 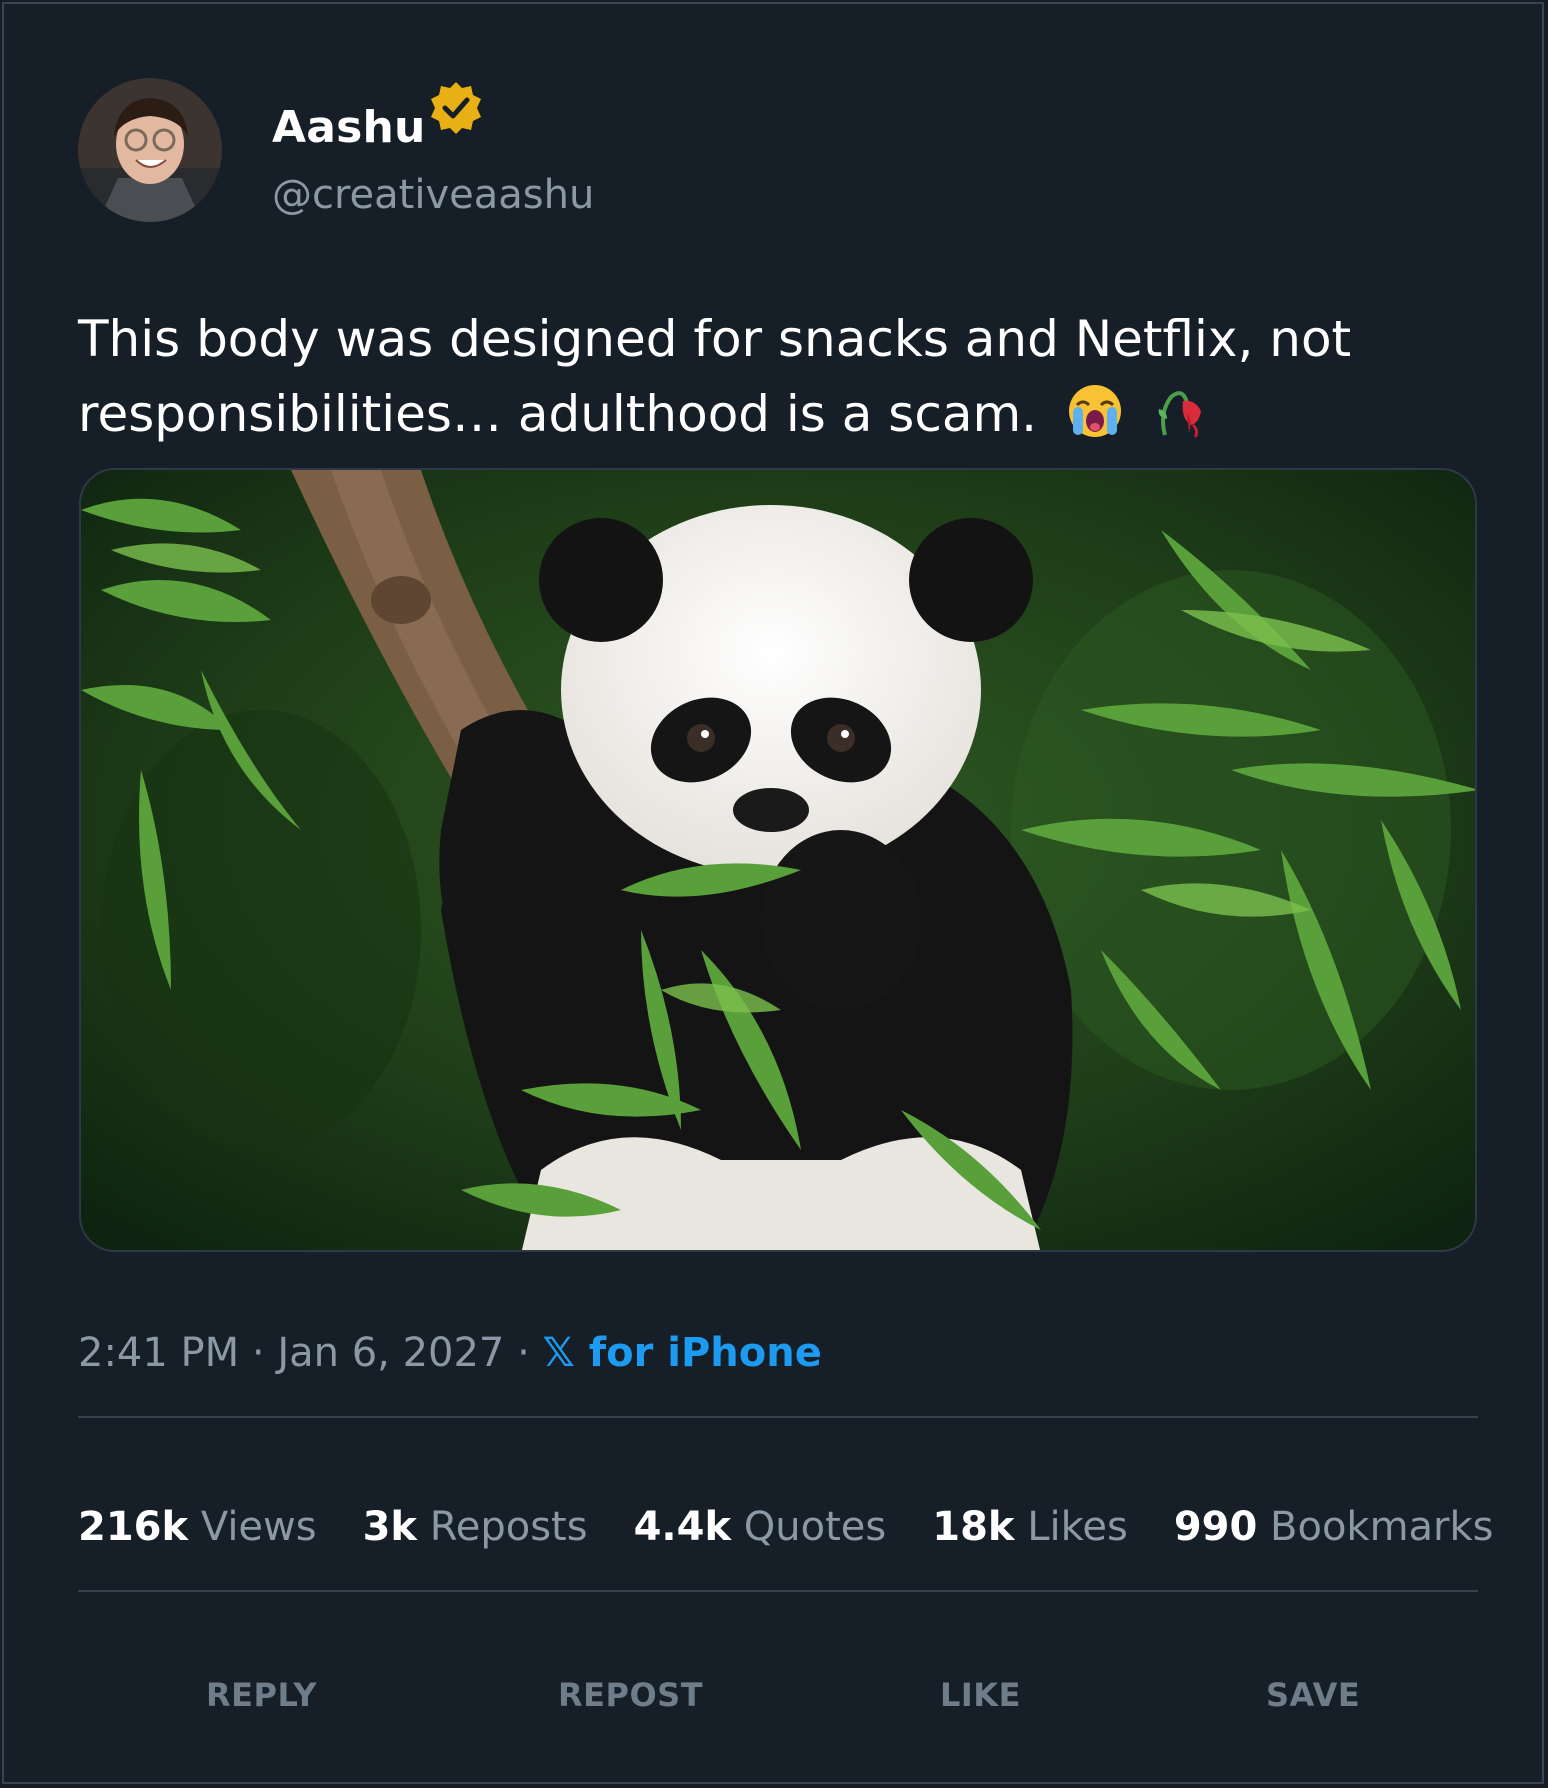 What do you see at coordinates (261, 1695) in the screenshot?
I see `reply-button: REPLY` at bounding box center [261, 1695].